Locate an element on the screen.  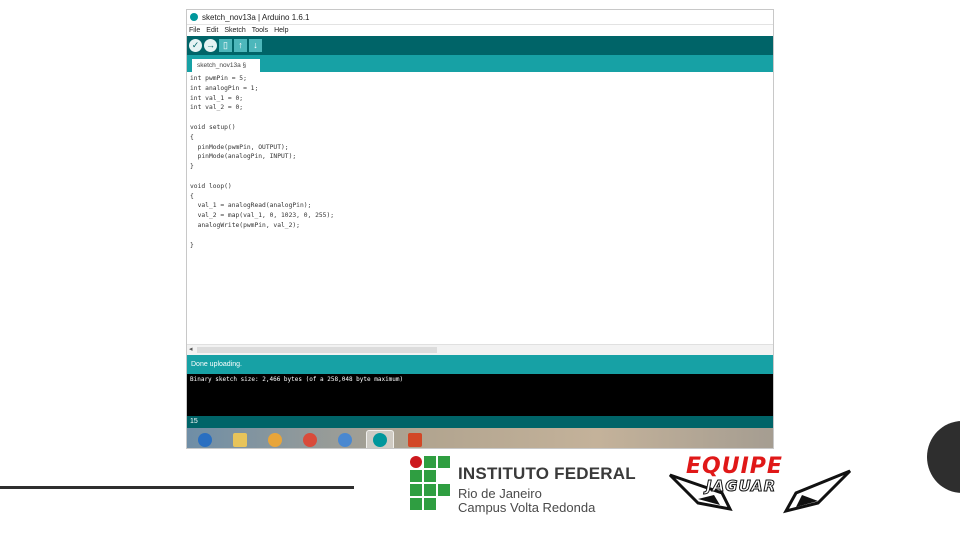
horizontal-scrollbar: ◂ is located at coordinates (480, 349).